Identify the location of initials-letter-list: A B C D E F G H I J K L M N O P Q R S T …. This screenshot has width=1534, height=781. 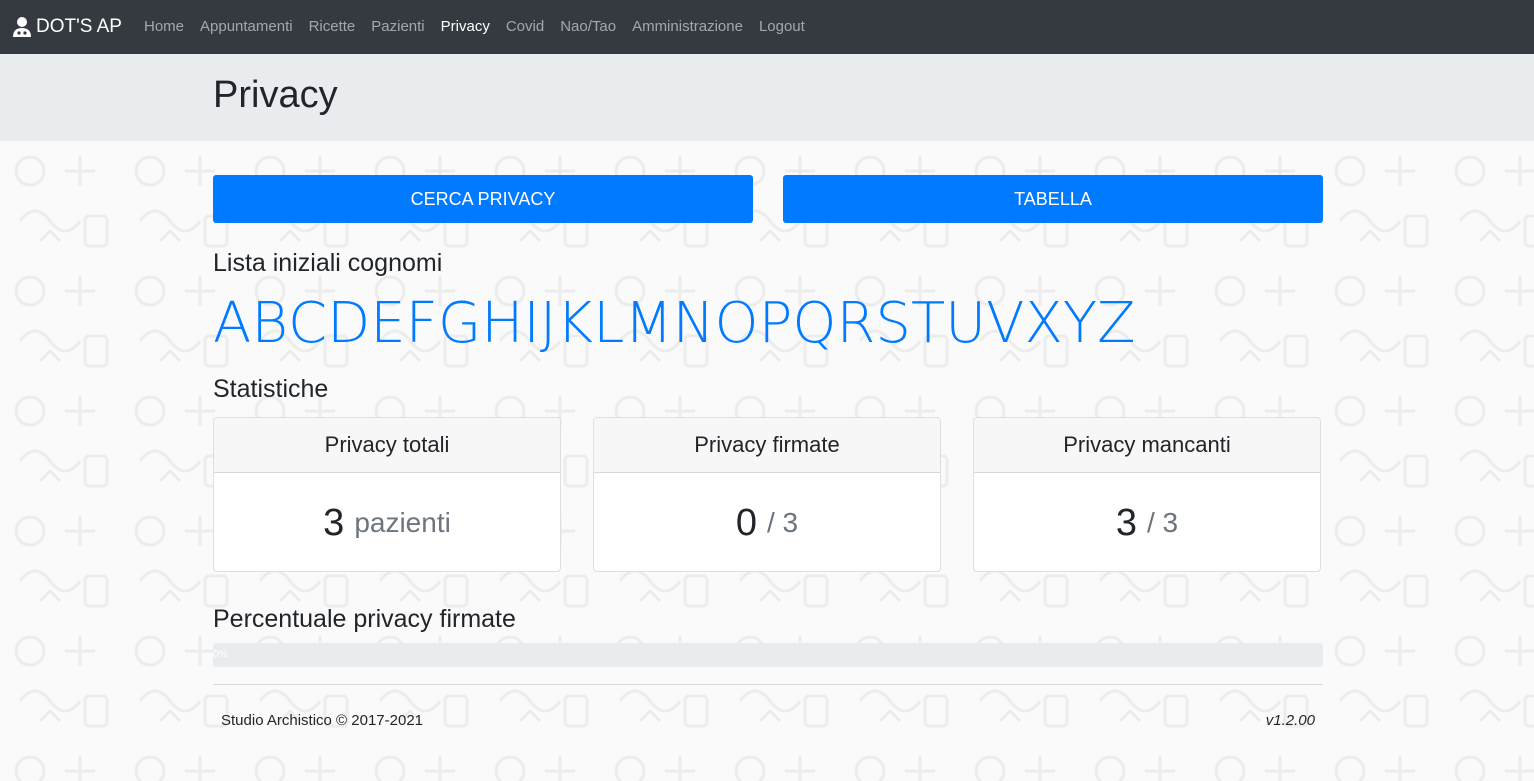
(674, 323).